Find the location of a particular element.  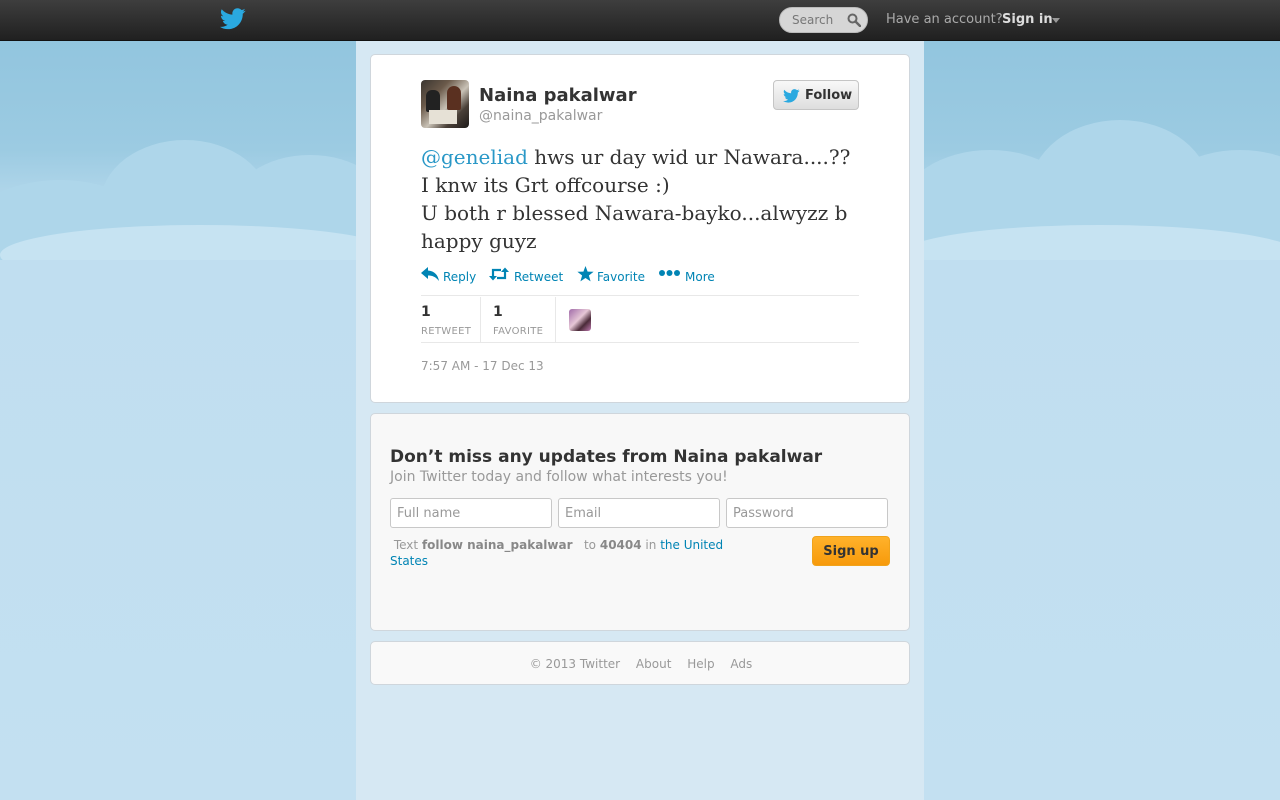

have-account-text: Have an account? is located at coordinates (944, 19).